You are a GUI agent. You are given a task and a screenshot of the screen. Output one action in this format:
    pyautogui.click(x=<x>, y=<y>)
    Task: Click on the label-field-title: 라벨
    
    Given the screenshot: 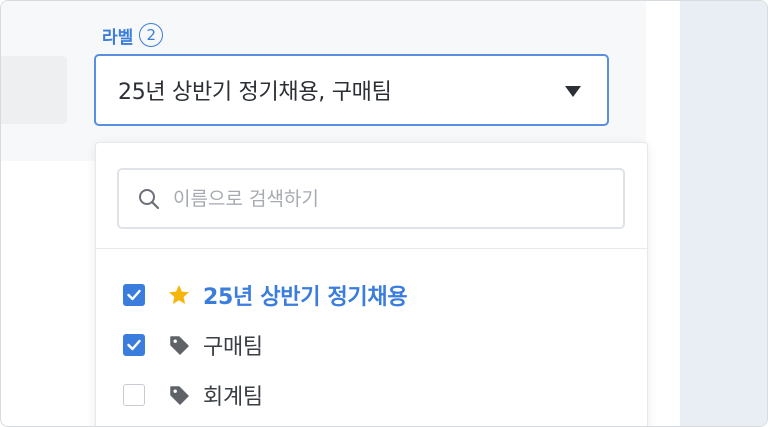 What is the action you would take?
    pyautogui.click(x=118, y=37)
    